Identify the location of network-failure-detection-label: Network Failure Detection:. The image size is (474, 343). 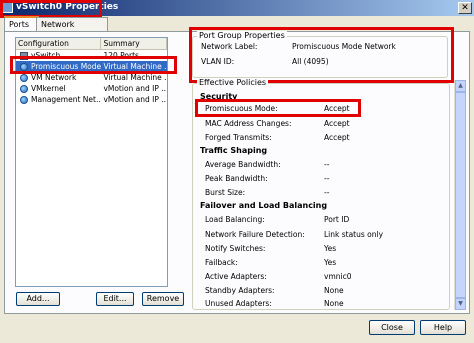
(255, 234).